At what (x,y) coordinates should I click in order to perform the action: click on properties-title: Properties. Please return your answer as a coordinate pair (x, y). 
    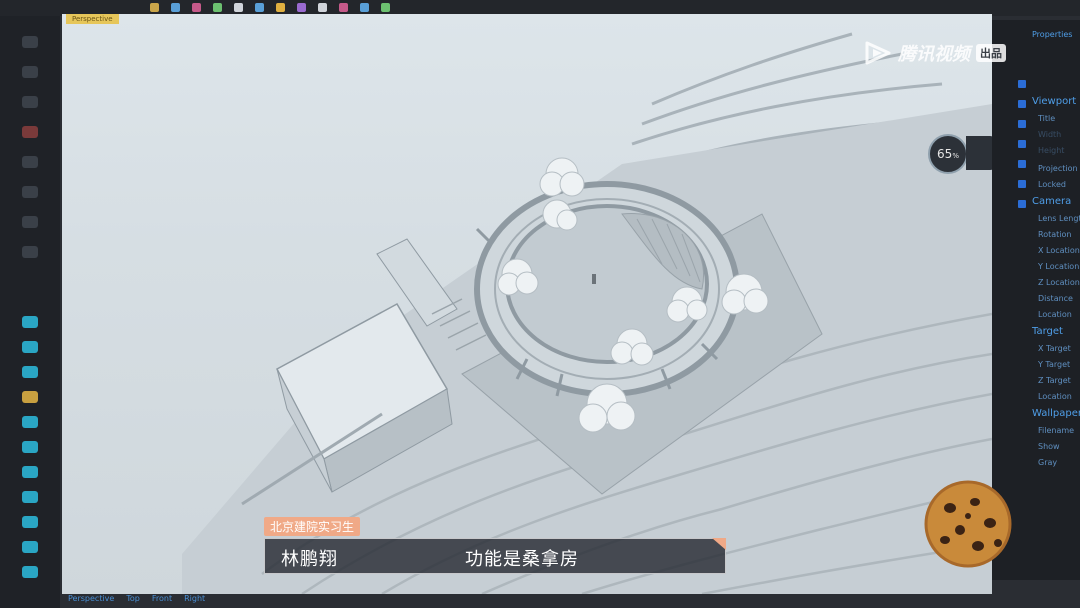
    Looking at the image, I should click on (1052, 34).